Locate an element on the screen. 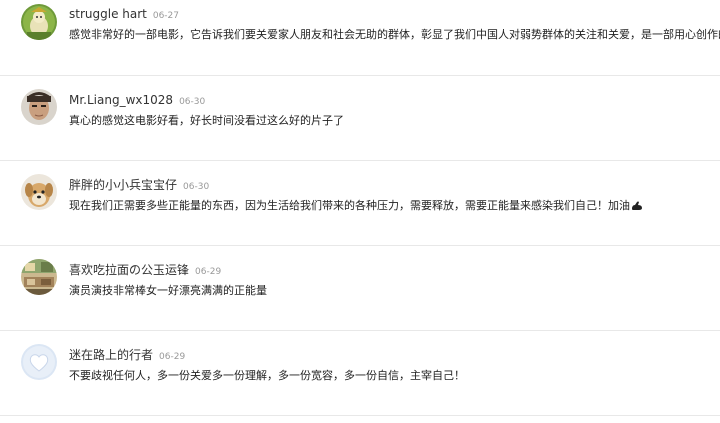 The image size is (720, 423). comment-meta: 迷在路上的行者 06-29 is located at coordinates (127, 355).